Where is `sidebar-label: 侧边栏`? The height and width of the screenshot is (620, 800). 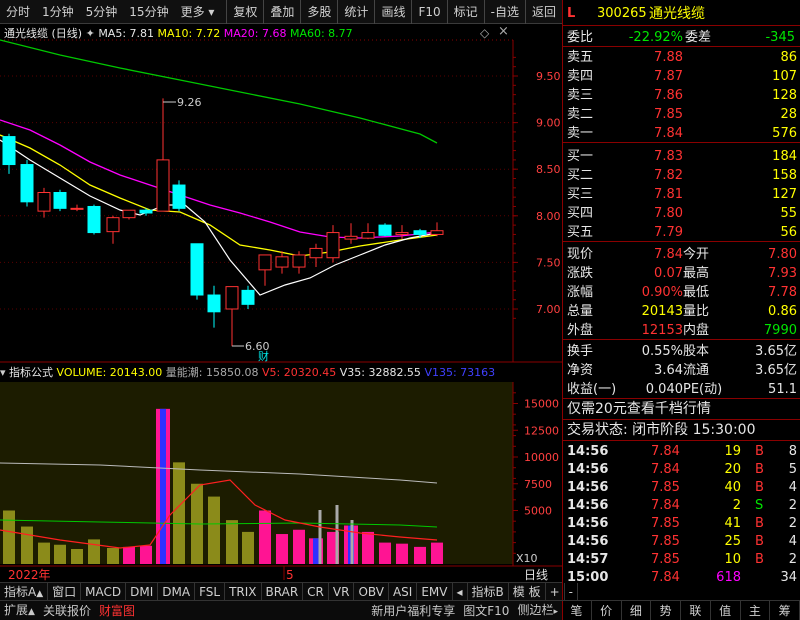
sidebar-label: 侧边栏 is located at coordinates (535, 609).